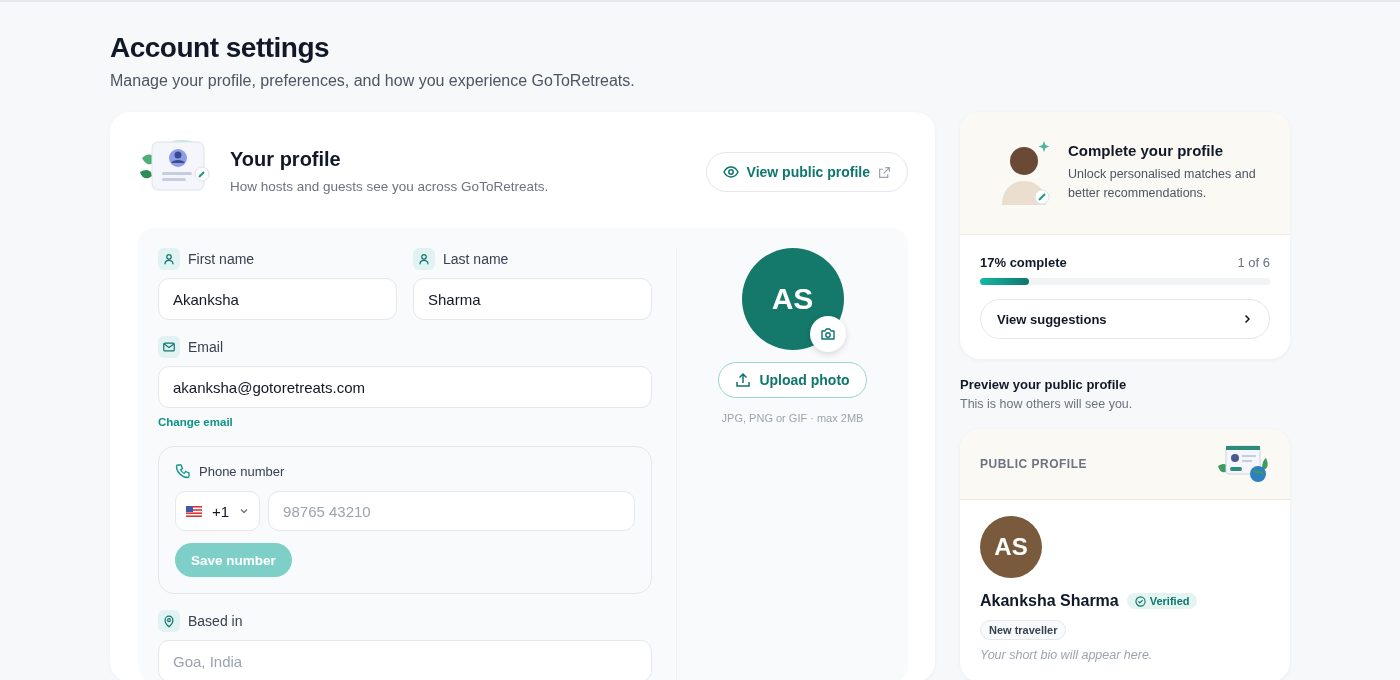  What do you see at coordinates (451, 511) in the screenshot?
I see `phone-number-input: 98765 43210` at bounding box center [451, 511].